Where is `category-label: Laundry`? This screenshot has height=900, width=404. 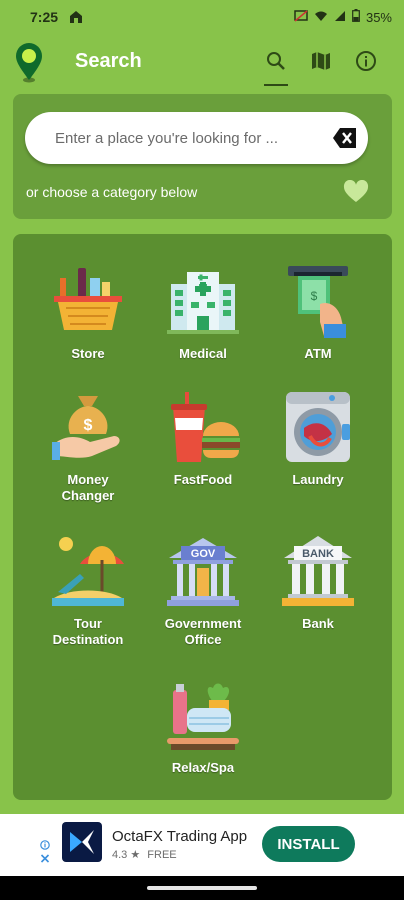
category-label: Laundry is located at coordinates (318, 479).